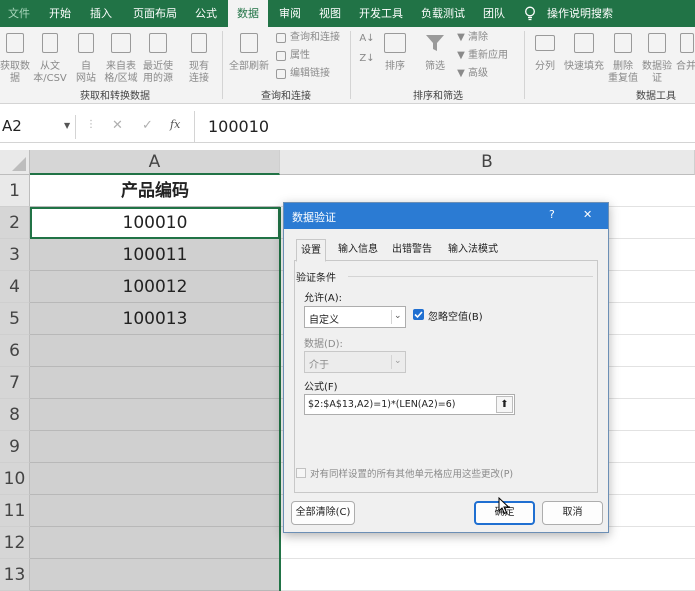  Describe the element at coordinates (446, 216) in the screenshot. I see `dialog-title-bar: 数据验证 ? ✕` at that location.